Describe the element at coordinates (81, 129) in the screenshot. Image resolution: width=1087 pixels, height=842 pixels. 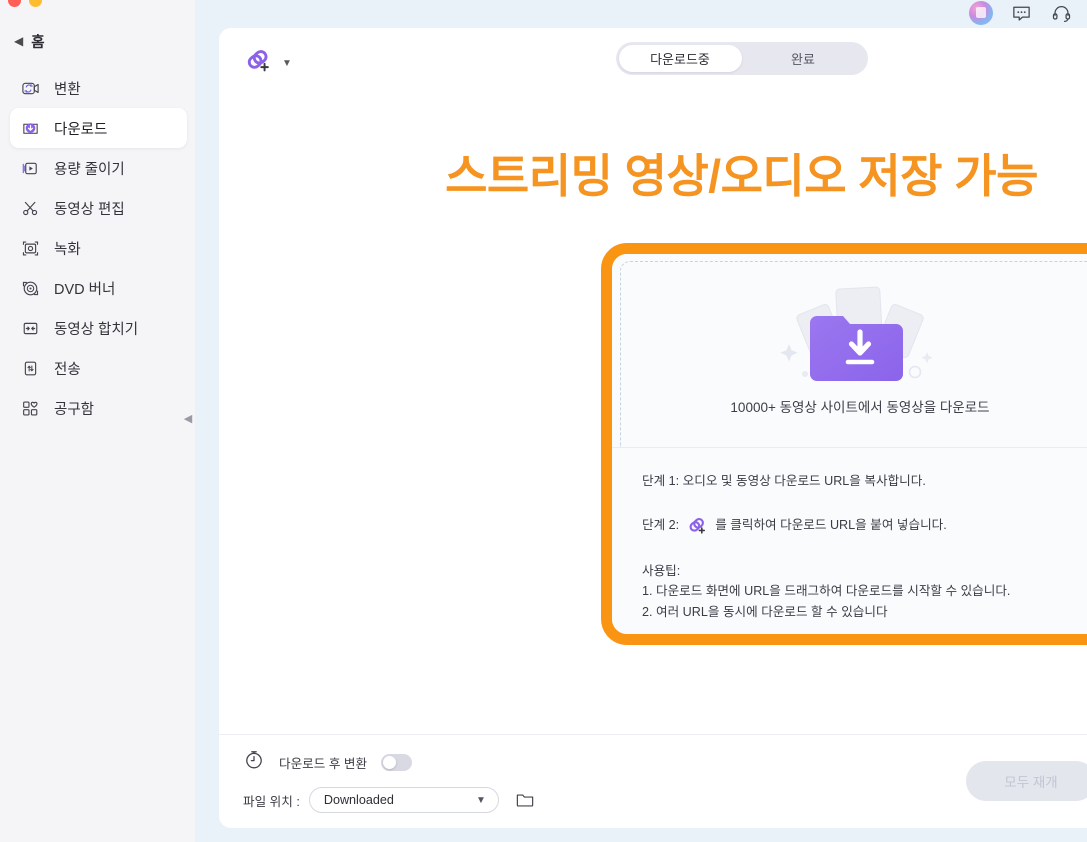
I see `sidebar-item-label: 다운로드` at that location.